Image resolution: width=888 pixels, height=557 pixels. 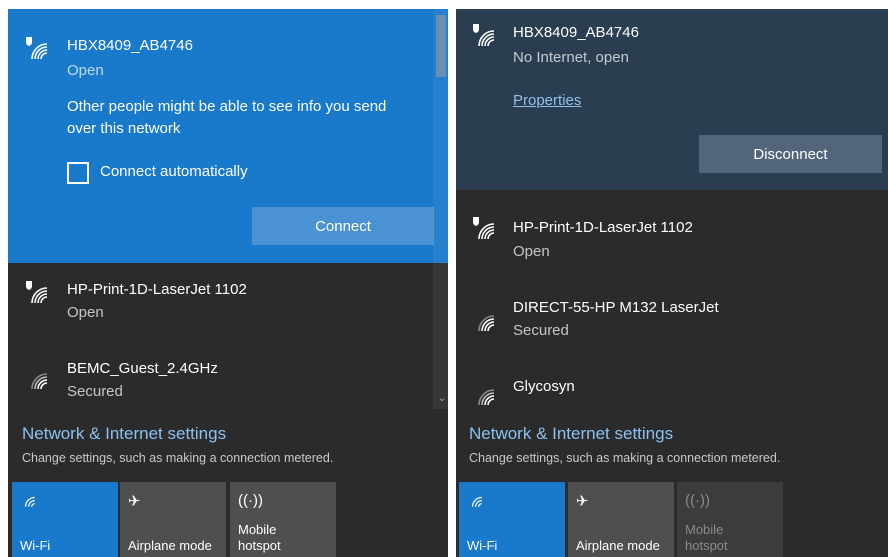 What do you see at coordinates (790, 154) in the screenshot?
I see `disconnect-button: Disconnect` at bounding box center [790, 154].